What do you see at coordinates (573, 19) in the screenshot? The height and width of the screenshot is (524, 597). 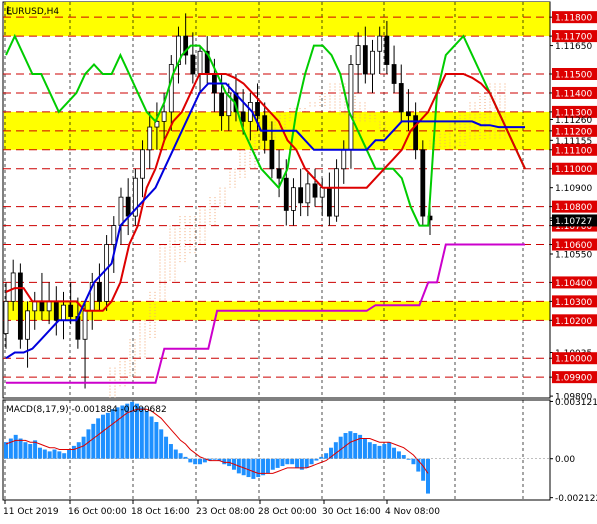 I see `price-tick-label: 1.11800` at bounding box center [573, 19].